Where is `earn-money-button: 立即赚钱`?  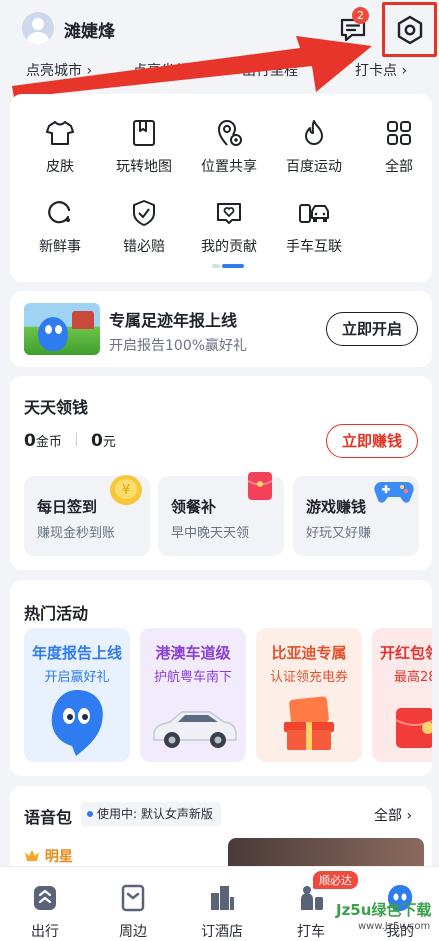
earn-money-button: 立即赚钱 is located at coordinates (372, 441).